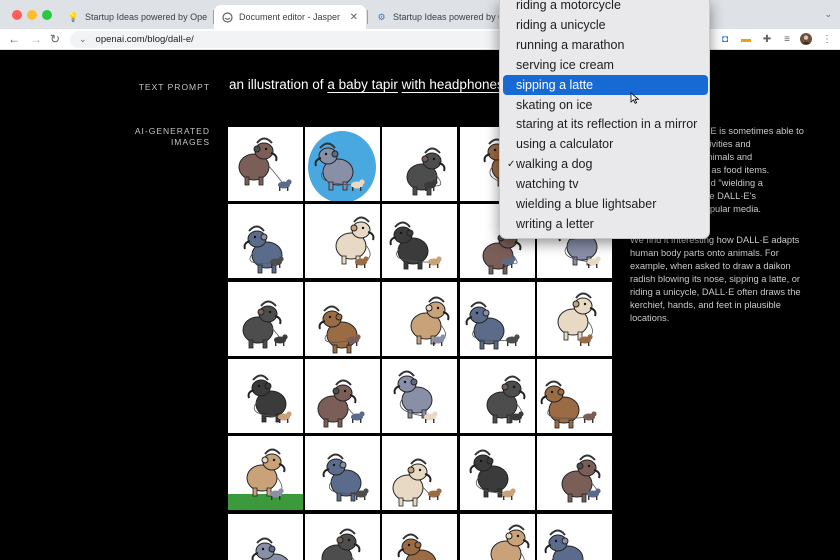 The image size is (840, 560). Describe the element at coordinates (568, 6) in the screenshot. I see `dropdown-option-label: riding a motorcycle` at that location.